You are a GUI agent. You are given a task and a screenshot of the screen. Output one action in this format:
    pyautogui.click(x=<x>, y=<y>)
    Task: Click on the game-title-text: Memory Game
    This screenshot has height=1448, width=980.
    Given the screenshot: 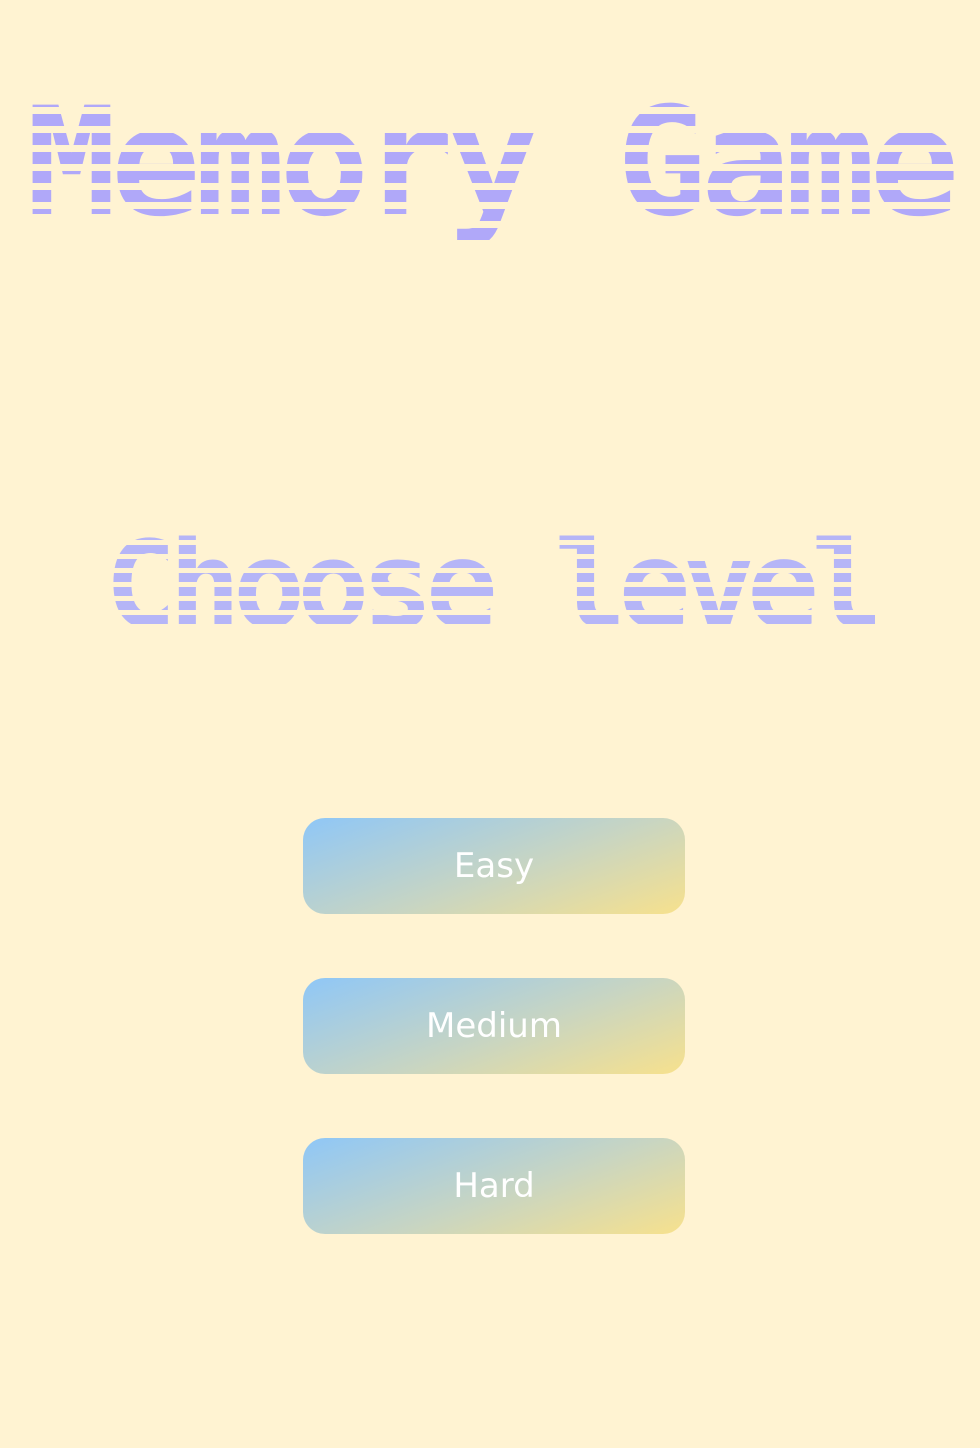 What is the action you would take?
    pyautogui.click(x=492, y=163)
    